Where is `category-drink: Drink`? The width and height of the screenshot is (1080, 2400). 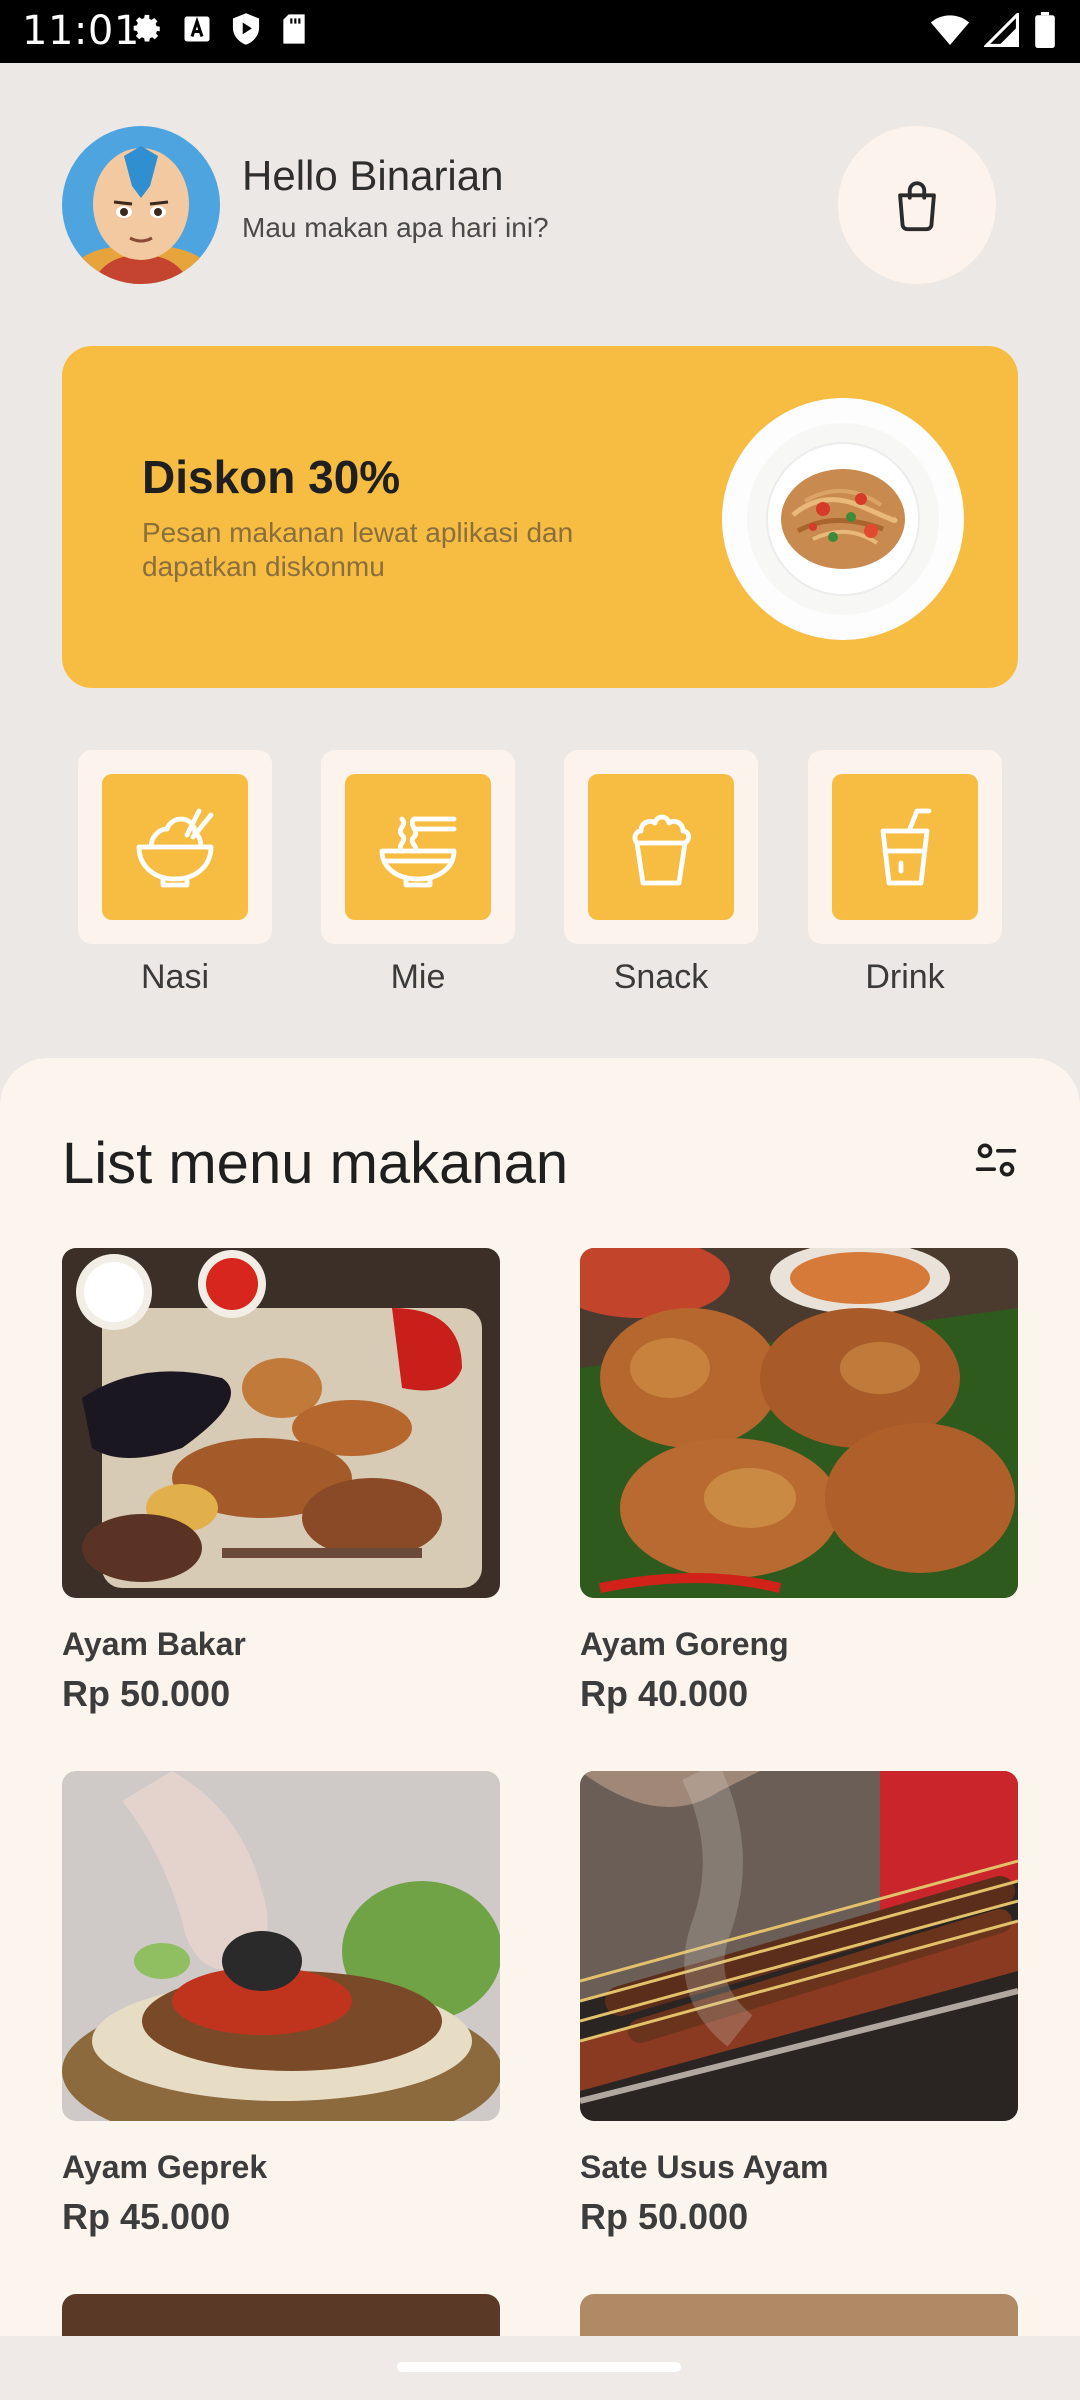 category-drink: Drink is located at coordinates (905, 873).